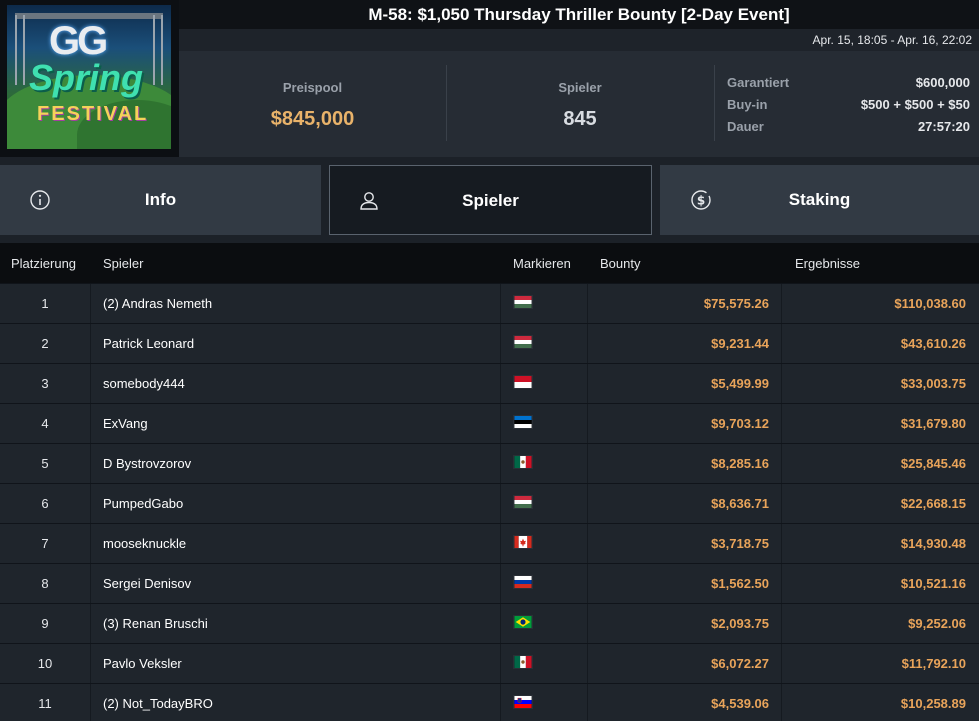 The image size is (979, 721). Describe the element at coordinates (45, 423) in the screenshot. I see `rank-cell: 4` at that location.